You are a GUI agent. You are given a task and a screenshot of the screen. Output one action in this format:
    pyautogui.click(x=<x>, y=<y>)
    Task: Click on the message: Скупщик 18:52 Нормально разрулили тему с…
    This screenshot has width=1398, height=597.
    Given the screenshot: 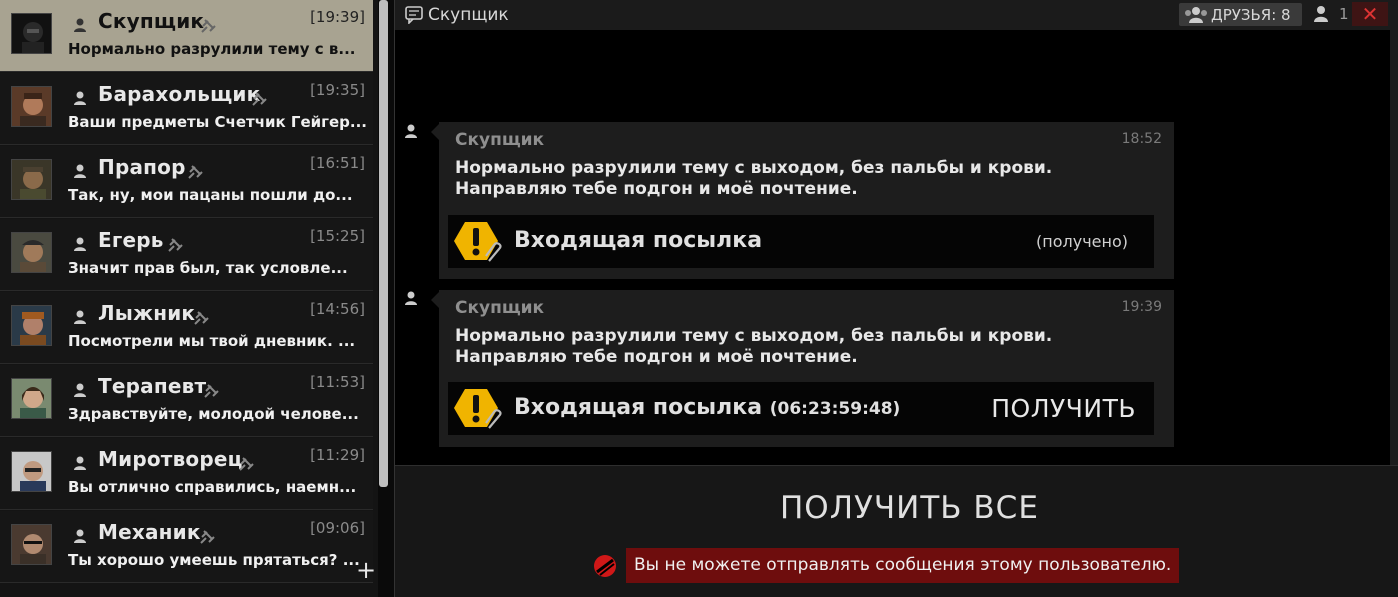 What is the action you would take?
    pyautogui.click(x=802, y=200)
    